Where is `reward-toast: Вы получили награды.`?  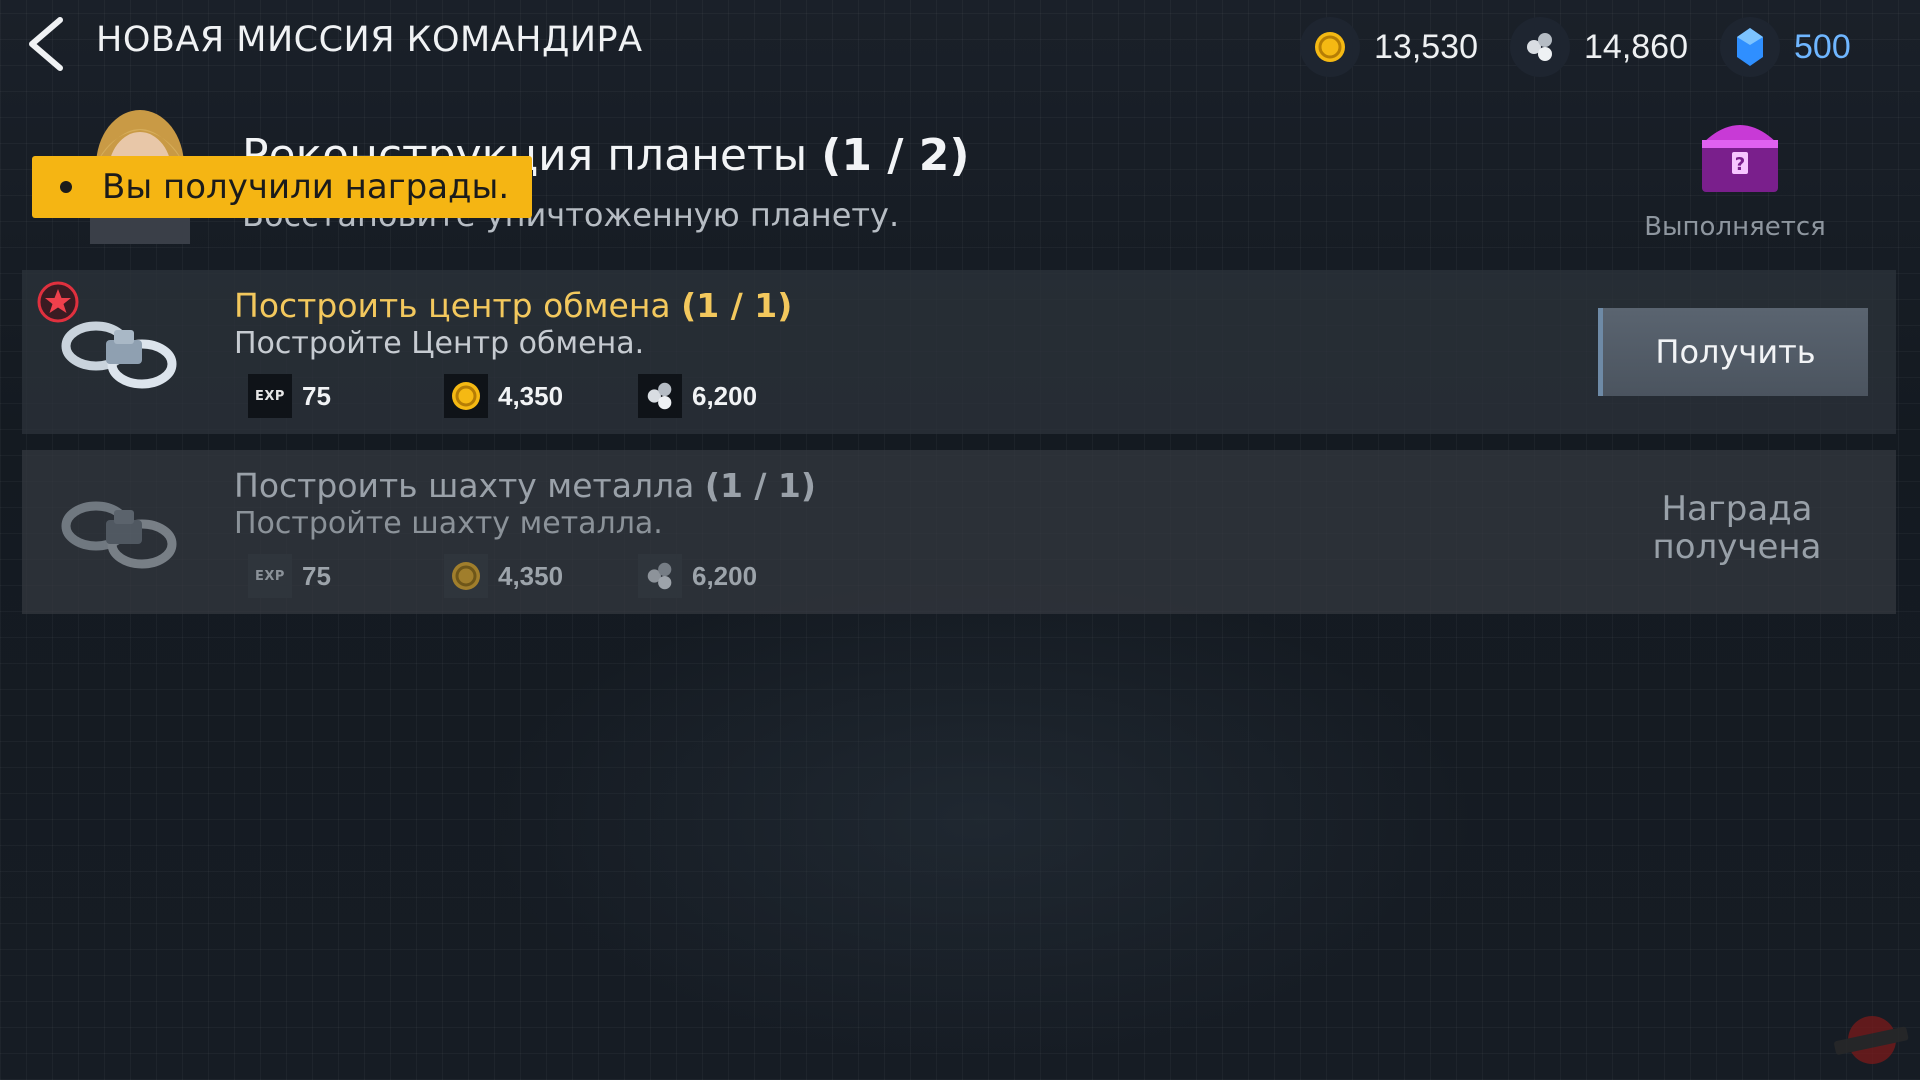
reward-toast: Вы получили награды. is located at coordinates (282, 187).